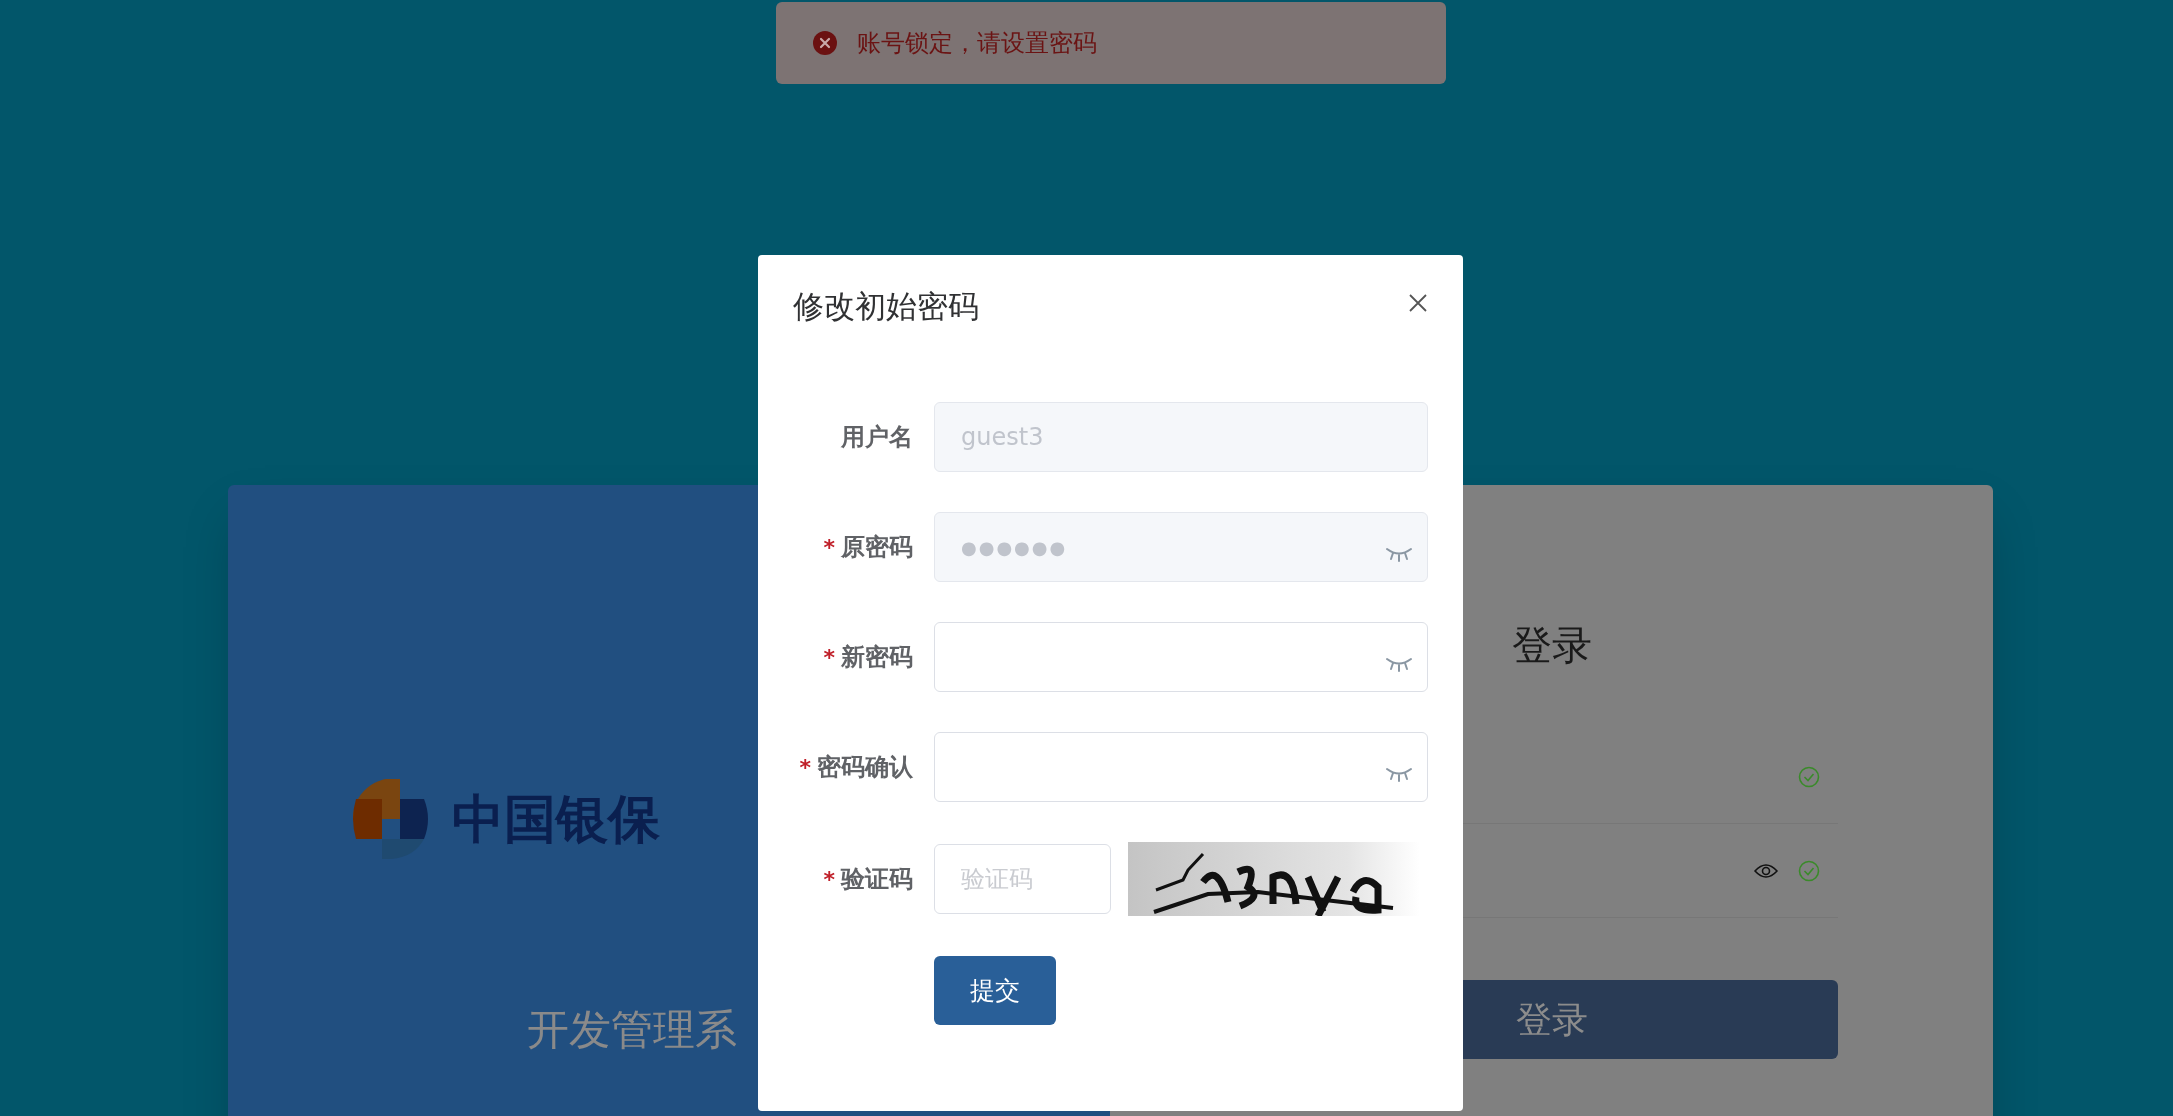  Describe the element at coordinates (877, 437) in the screenshot. I see `field-label: 用户名` at that location.